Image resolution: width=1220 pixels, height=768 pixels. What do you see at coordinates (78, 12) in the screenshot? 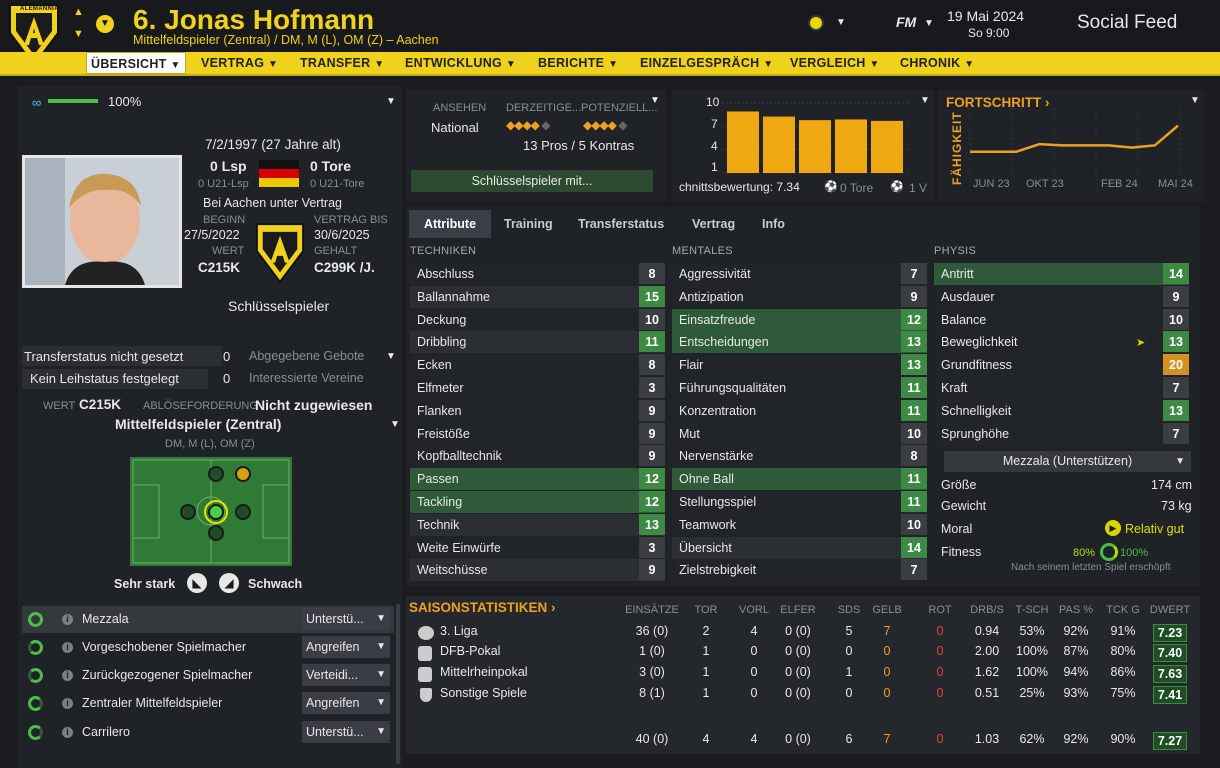
I see `prev-player-icon: ▲` at bounding box center [78, 12].